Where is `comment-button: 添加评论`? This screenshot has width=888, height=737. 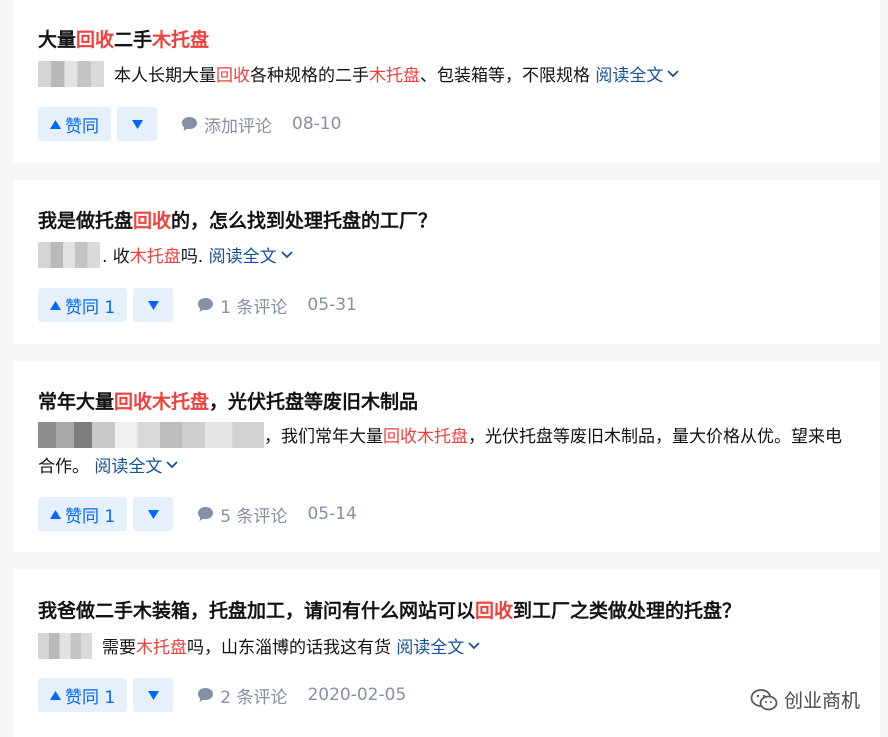 comment-button: 添加评论 is located at coordinates (226, 124).